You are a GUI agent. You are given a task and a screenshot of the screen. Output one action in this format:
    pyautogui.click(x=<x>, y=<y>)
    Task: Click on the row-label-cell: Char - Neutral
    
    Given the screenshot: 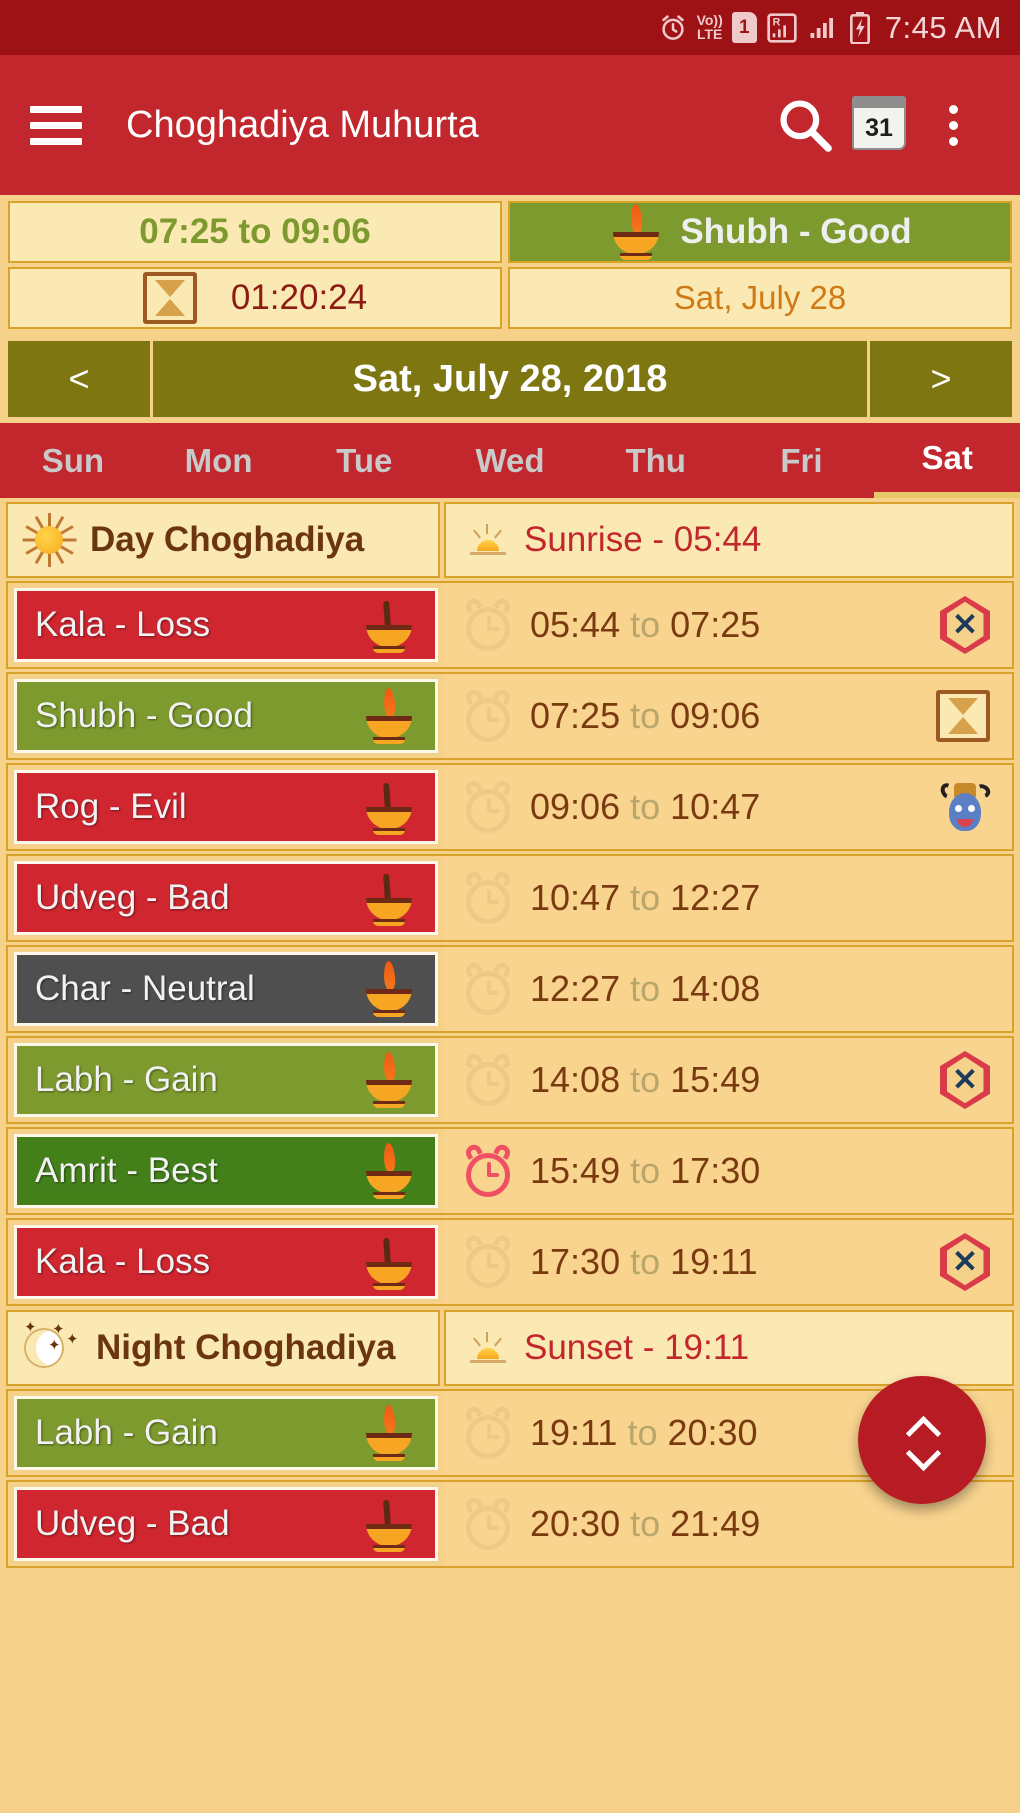 What is the action you would take?
    pyautogui.click(x=225, y=989)
    